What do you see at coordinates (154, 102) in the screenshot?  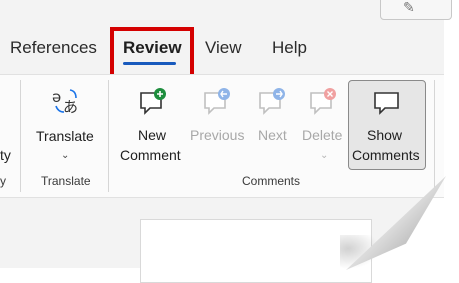 I see `new-comment-icon` at bounding box center [154, 102].